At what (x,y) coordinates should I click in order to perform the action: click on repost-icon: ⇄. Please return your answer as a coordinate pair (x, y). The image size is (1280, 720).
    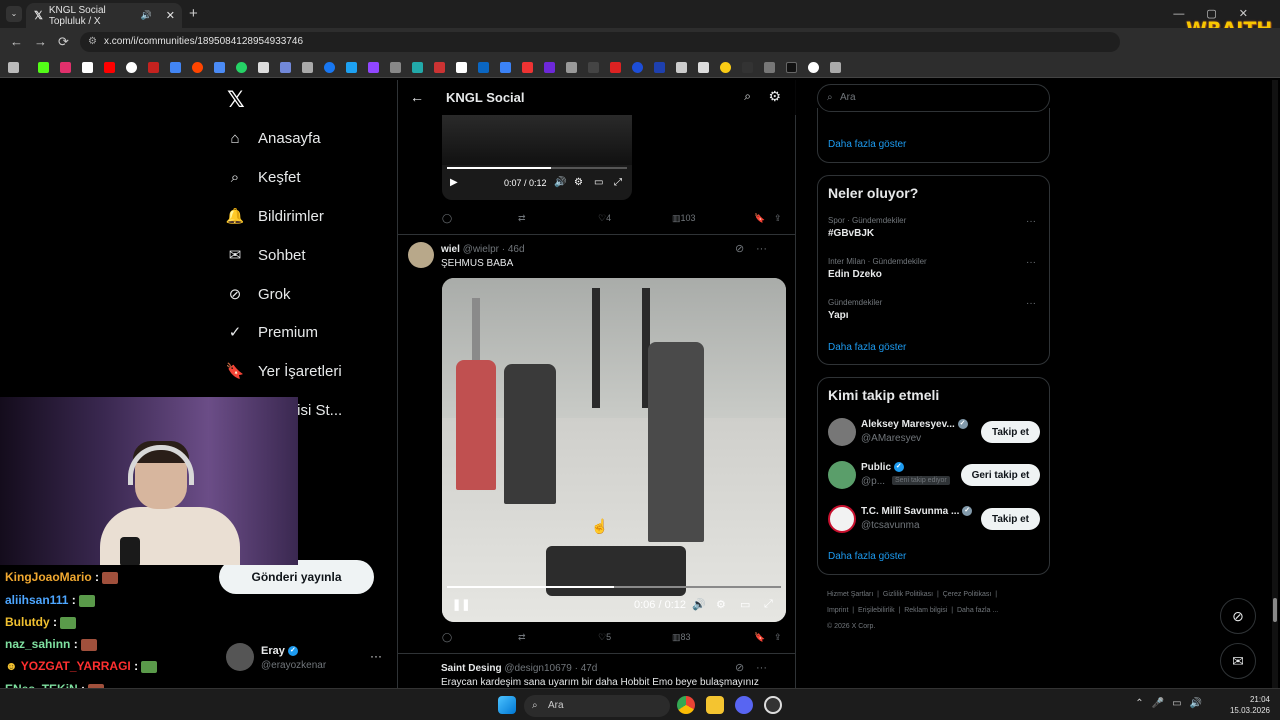
    Looking at the image, I should click on (522, 218).